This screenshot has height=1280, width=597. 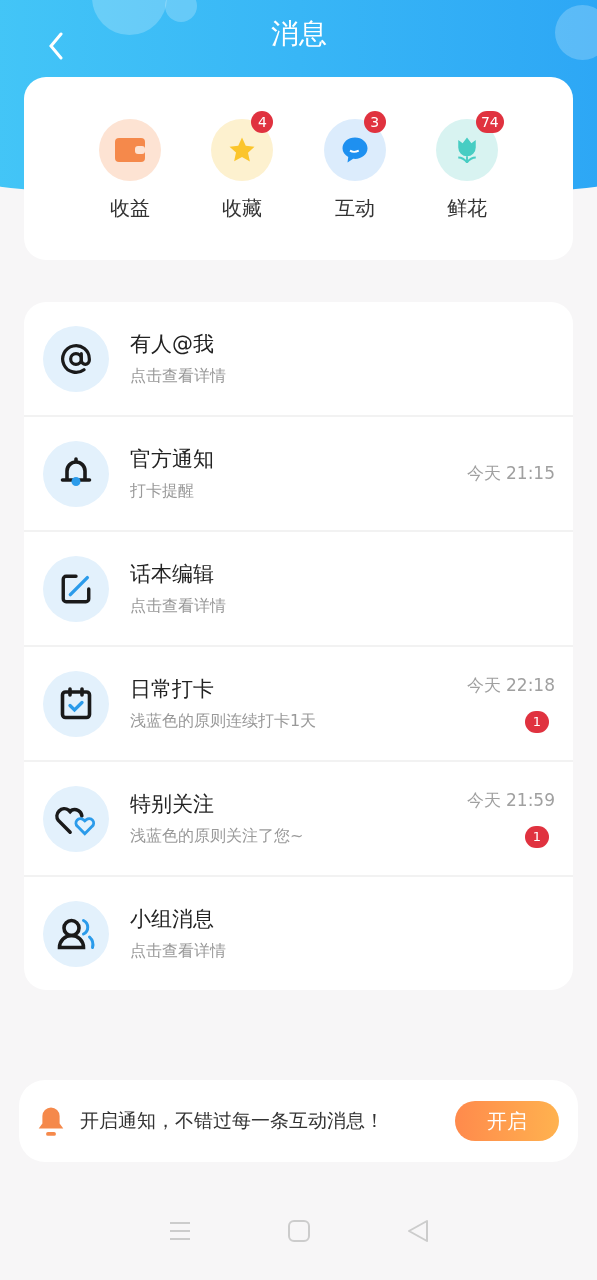 What do you see at coordinates (172, 689) in the screenshot?
I see `message-title: 日常打卡` at bounding box center [172, 689].